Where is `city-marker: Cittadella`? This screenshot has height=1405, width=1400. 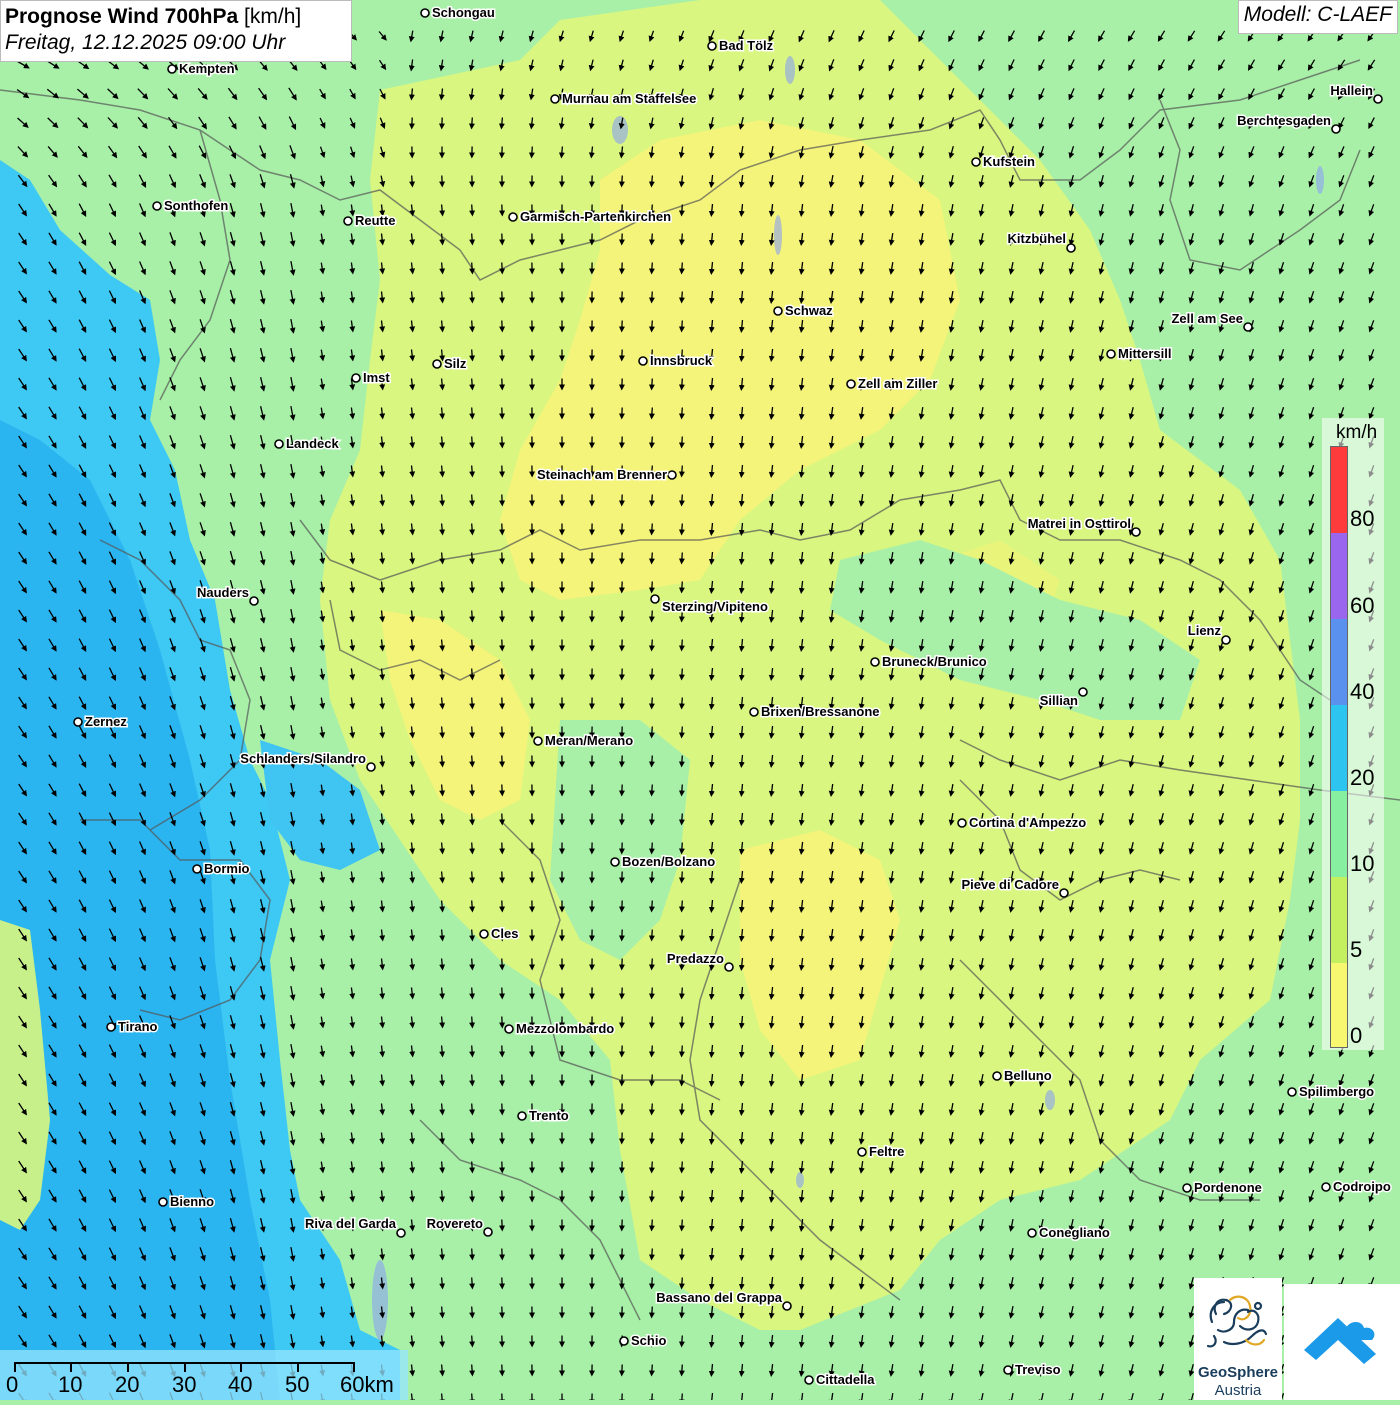
city-marker: Cittadella is located at coordinates (840, 1379).